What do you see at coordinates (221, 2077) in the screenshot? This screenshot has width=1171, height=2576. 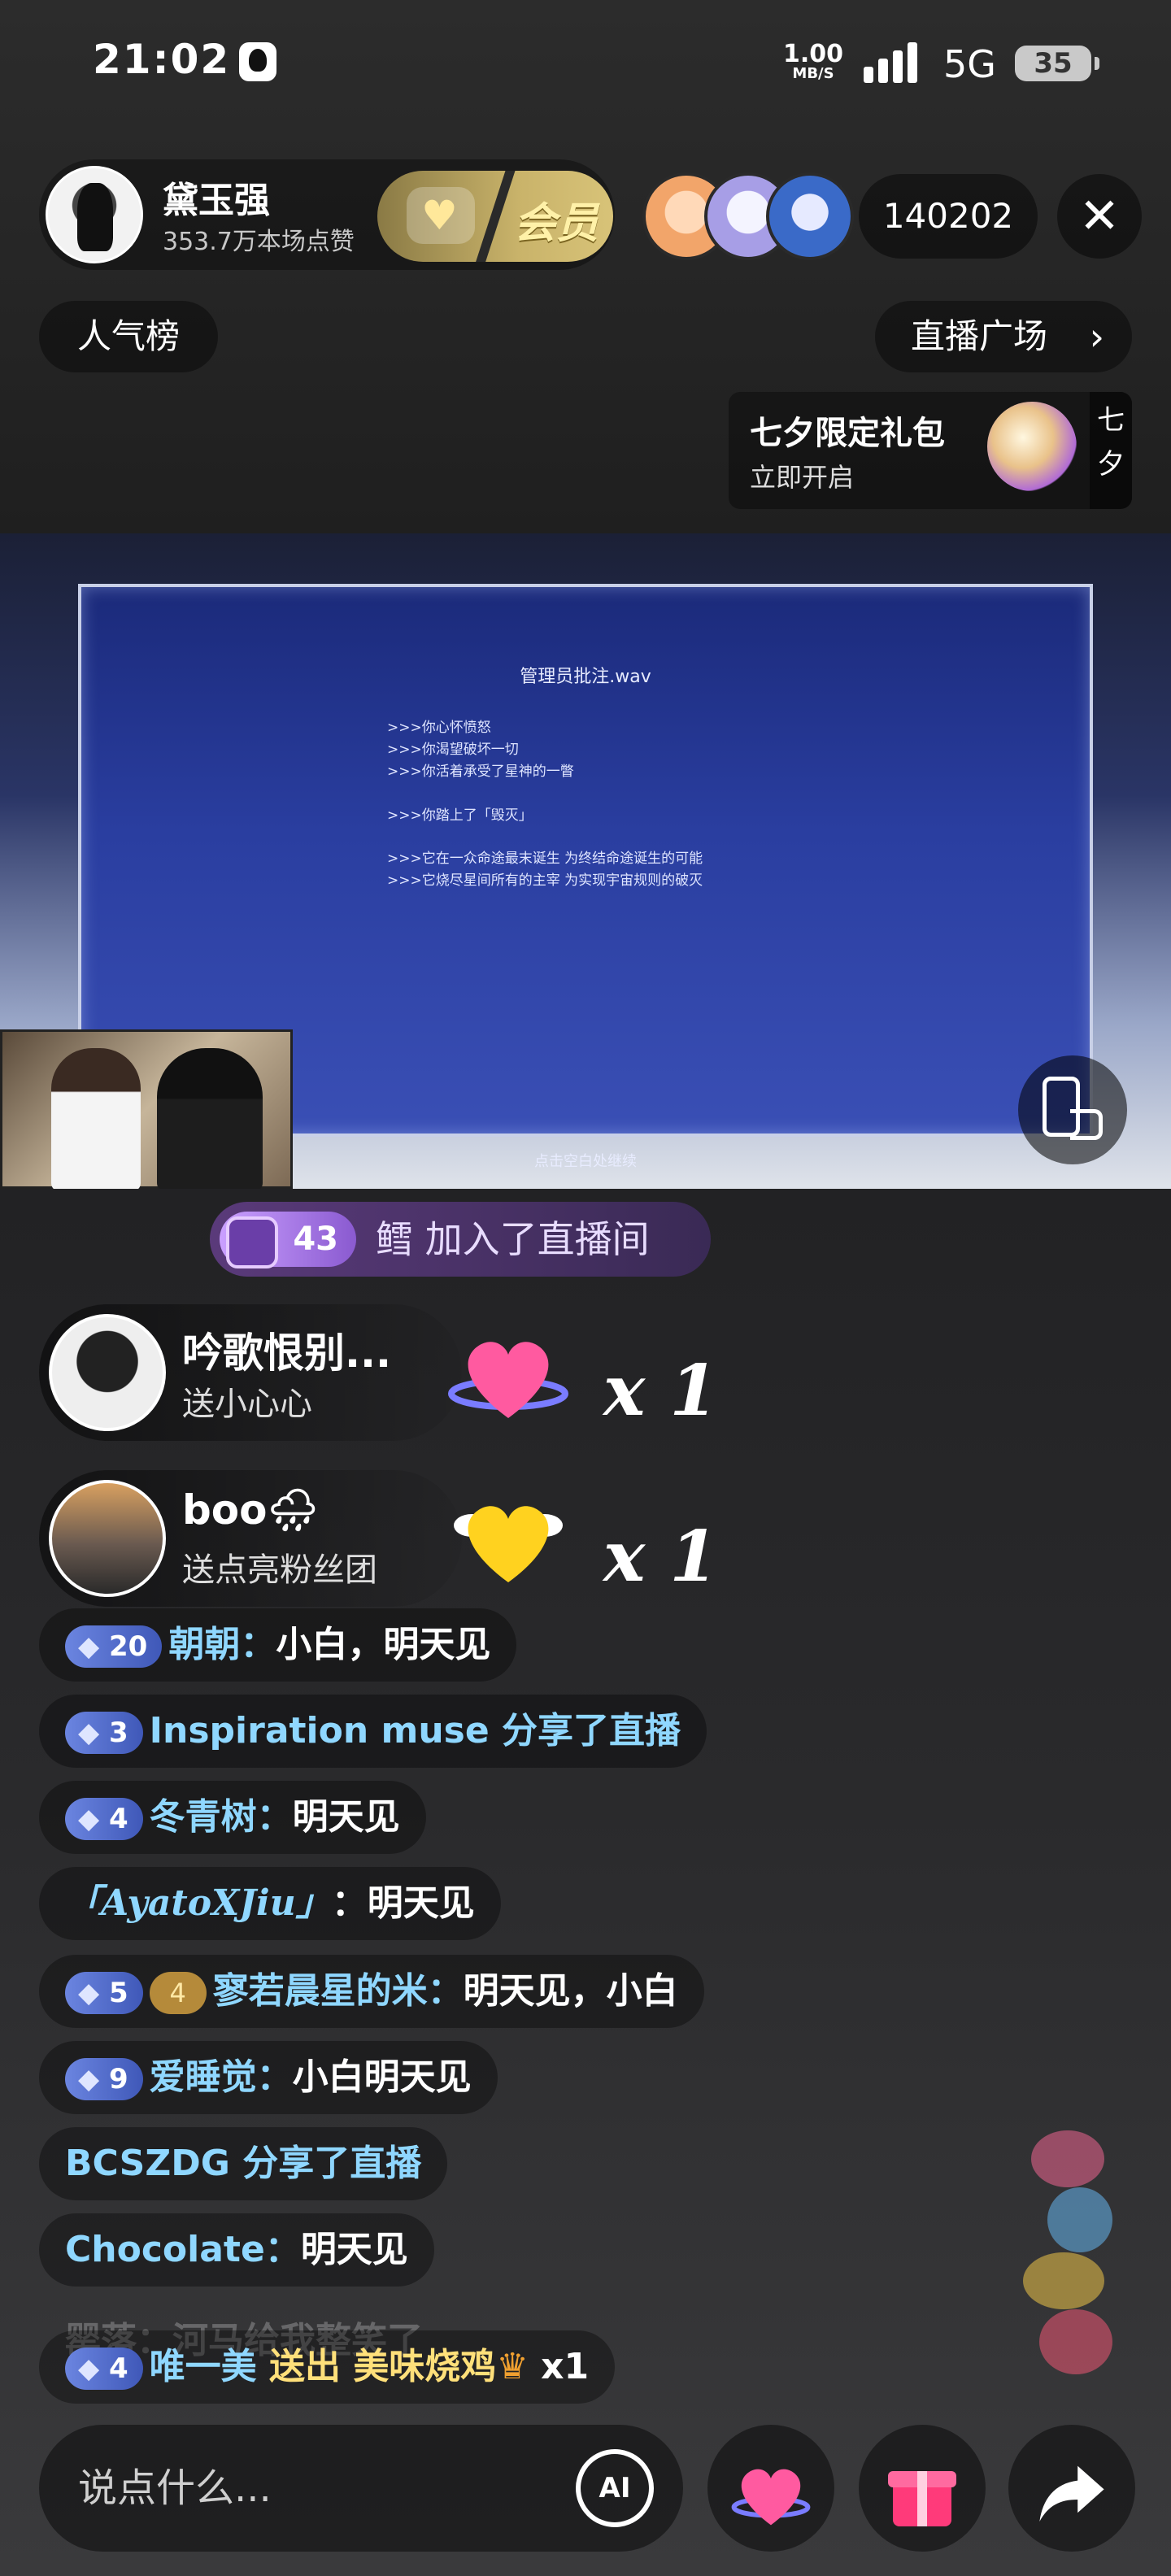 I see `chat-nick: 爱睡觉：` at bounding box center [221, 2077].